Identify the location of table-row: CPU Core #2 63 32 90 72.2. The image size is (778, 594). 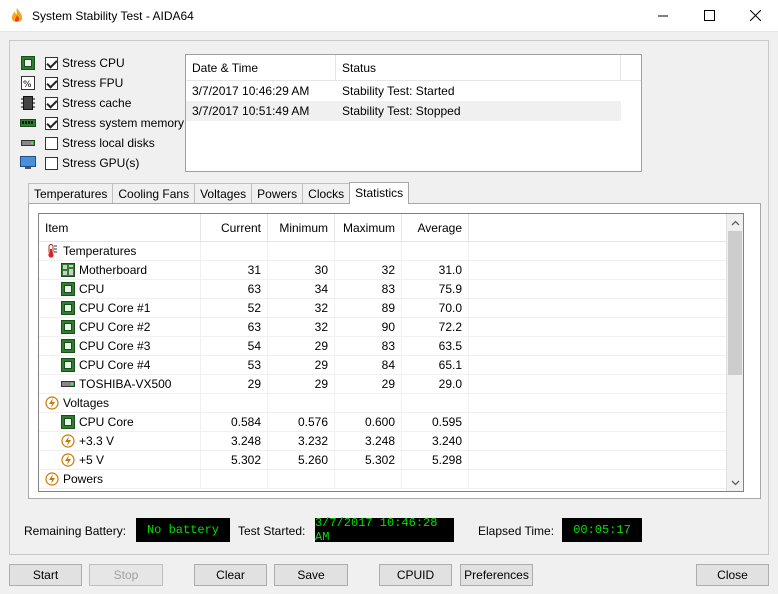
(391, 327).